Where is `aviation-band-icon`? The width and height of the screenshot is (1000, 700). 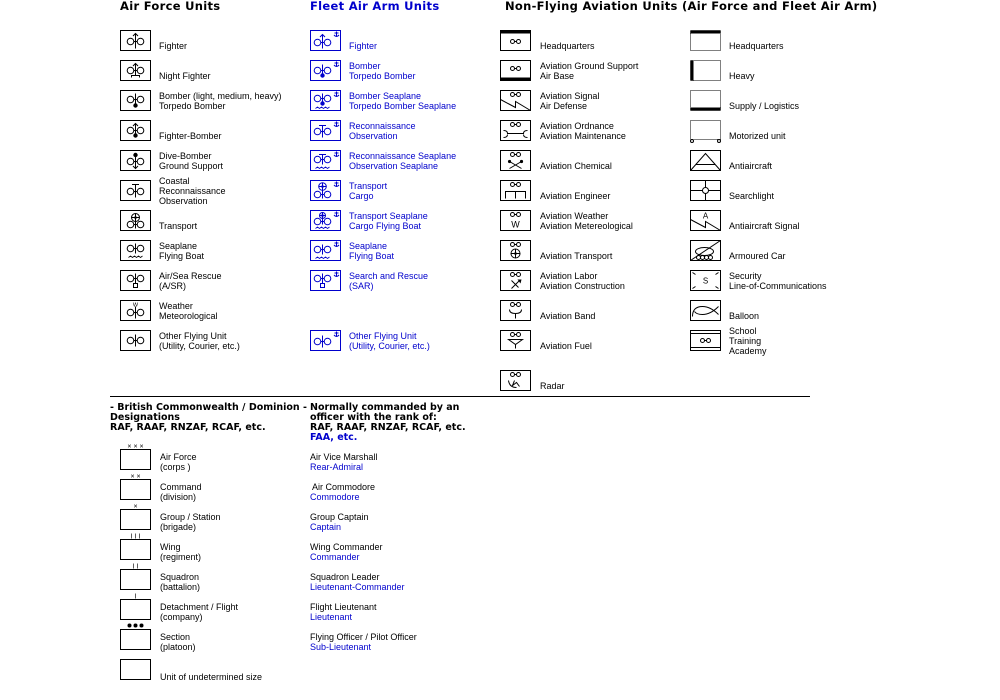 aviation-band-icon is located at coordinates (515, 310).